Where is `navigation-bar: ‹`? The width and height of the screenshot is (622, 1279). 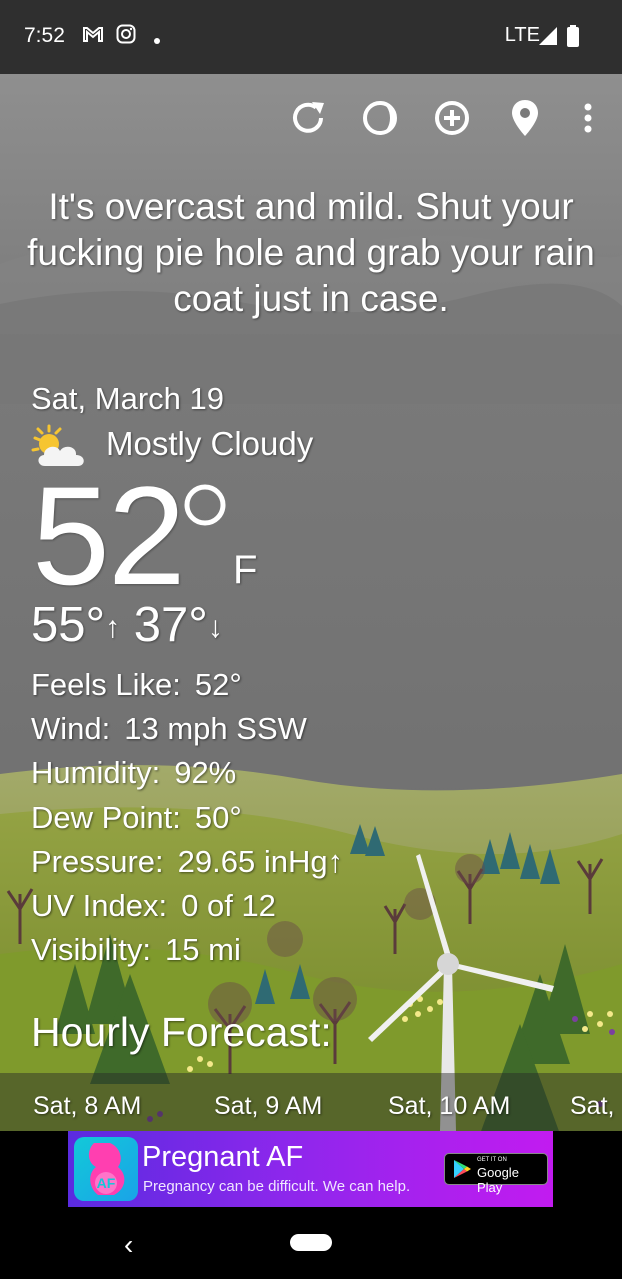
navigation-bar: ‹ is located at coordinates (311, 1244).